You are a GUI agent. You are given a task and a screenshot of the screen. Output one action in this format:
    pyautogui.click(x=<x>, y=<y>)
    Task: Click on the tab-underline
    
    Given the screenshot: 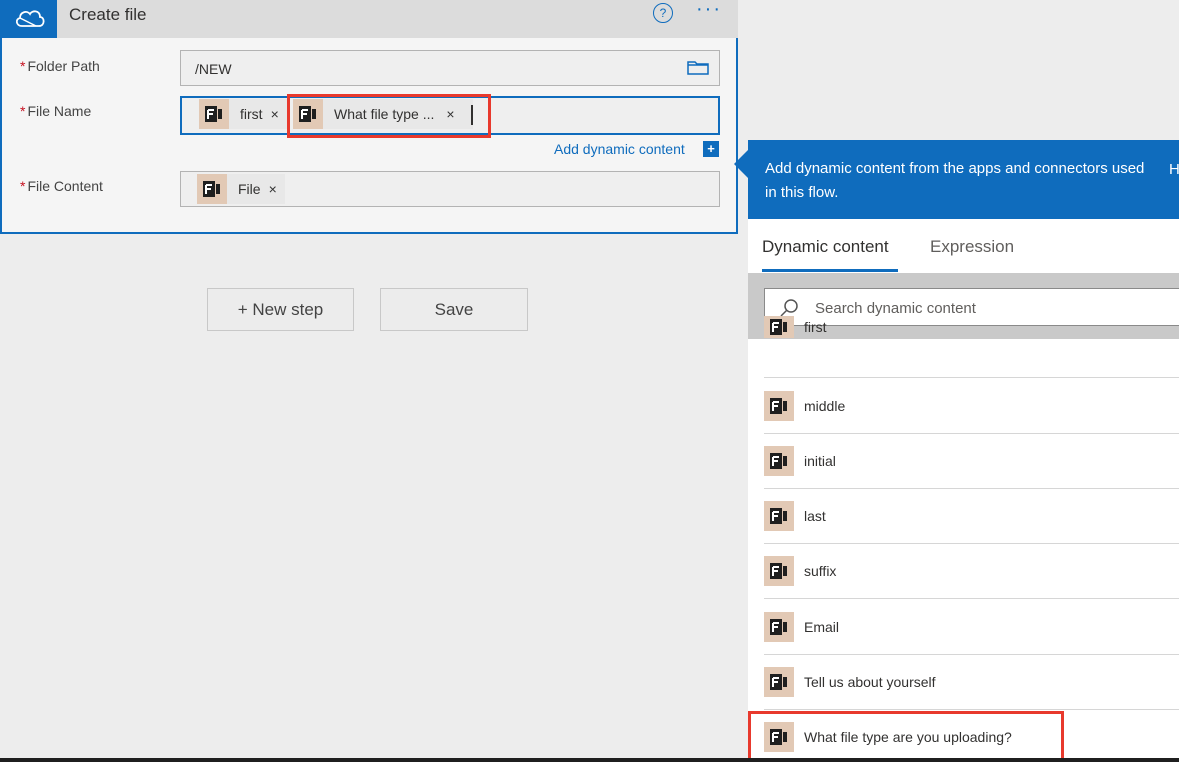 What is the action you would take?
    pyautogui.click(x=830, y=270)
    